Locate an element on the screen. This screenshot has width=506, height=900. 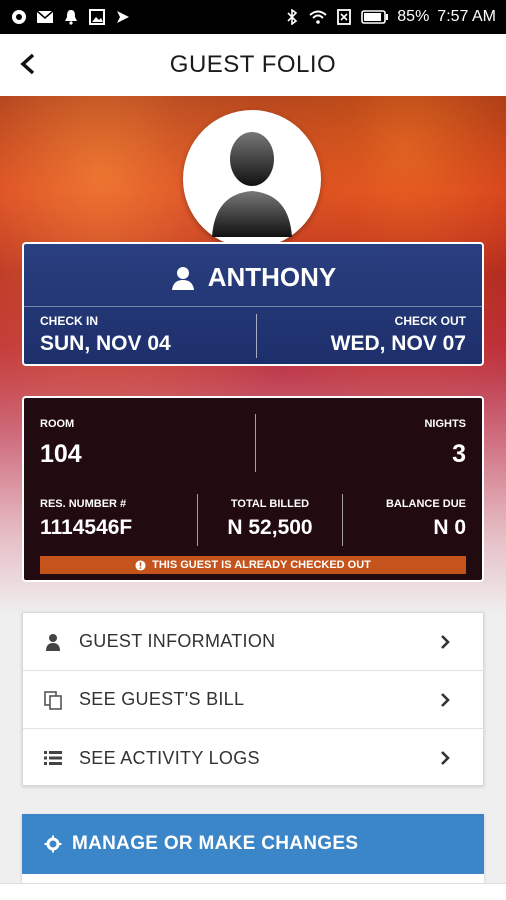
check-out-value: WED, NOV 07 is located at coordinates (398, 343).